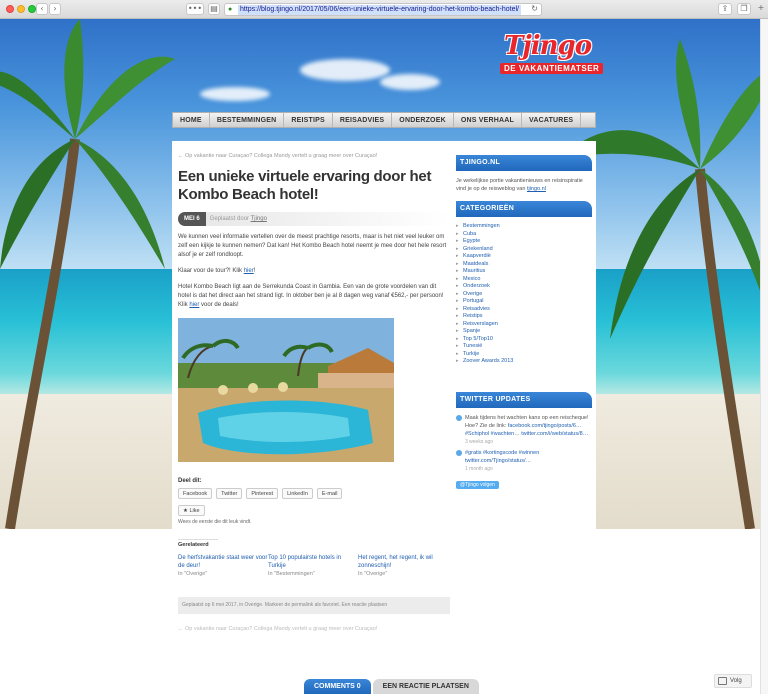 Image resolution: width=768 pixels, height=694 pixels. What do you see at coordinates (524, 302) in the screenshot?
I see `category-item: Portugal` at bounding box center [524, 302].